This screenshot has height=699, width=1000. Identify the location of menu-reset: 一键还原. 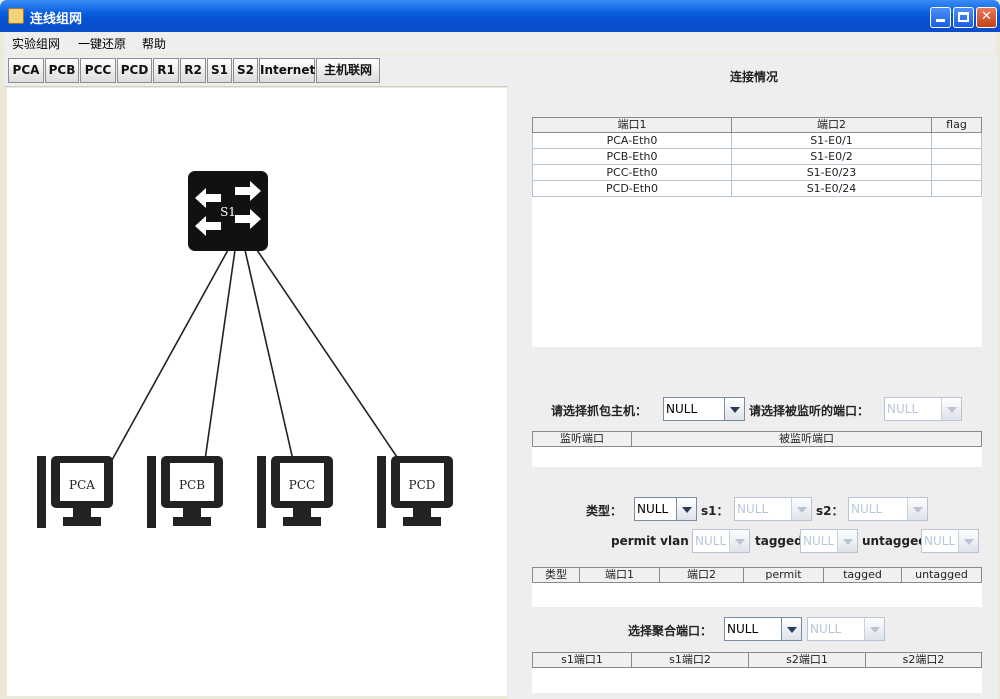
(102, 43).